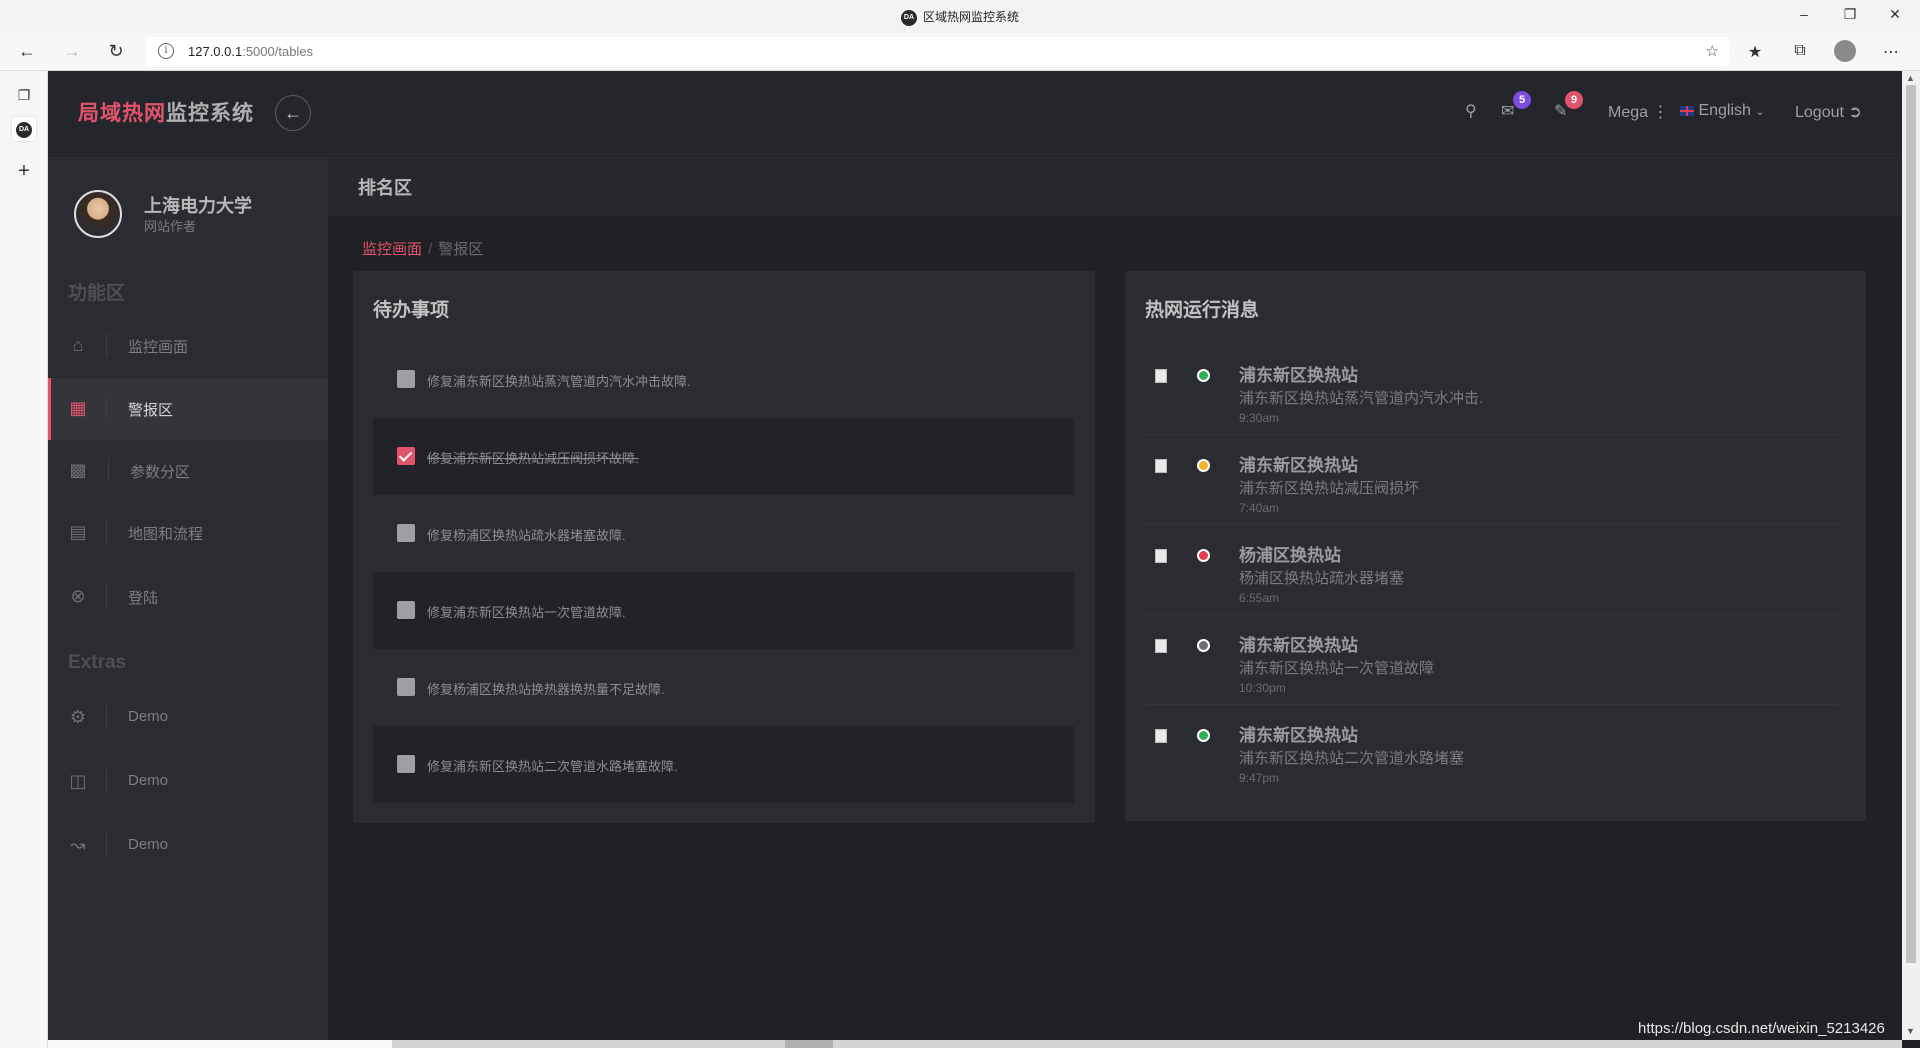 This screenshot has width=1920, height=1048. Describe the element at coordinates (27, 51) in the screenshot. I see `back-arrow-icon: ←` at that location.